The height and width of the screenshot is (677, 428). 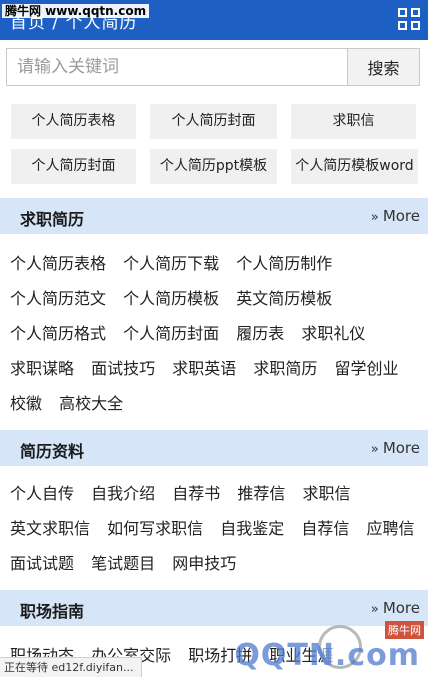 What do you see at coordinates (58, 263) in the screenshot?
I see `link-item: 个人简历表格` at bounding box center [58, 263].